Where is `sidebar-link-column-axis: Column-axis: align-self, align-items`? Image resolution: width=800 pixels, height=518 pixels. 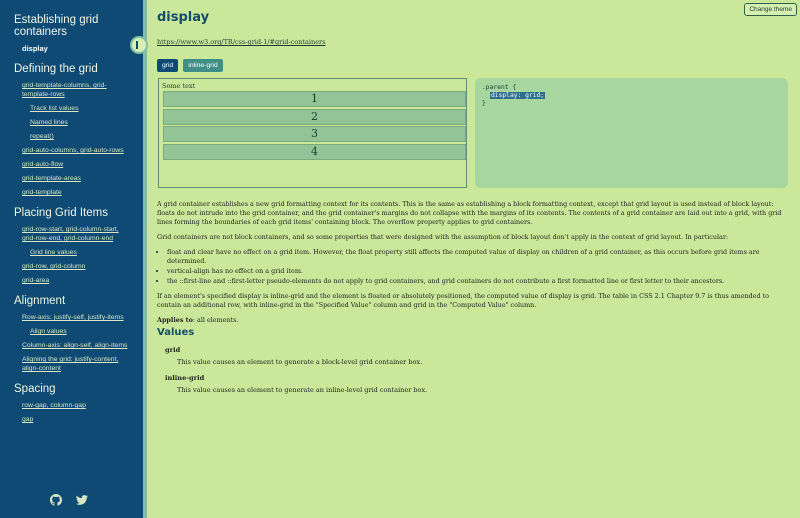 sidebar-link-column-axis: Column-axis: align-self, align-items is located at coordinates (78, 345).